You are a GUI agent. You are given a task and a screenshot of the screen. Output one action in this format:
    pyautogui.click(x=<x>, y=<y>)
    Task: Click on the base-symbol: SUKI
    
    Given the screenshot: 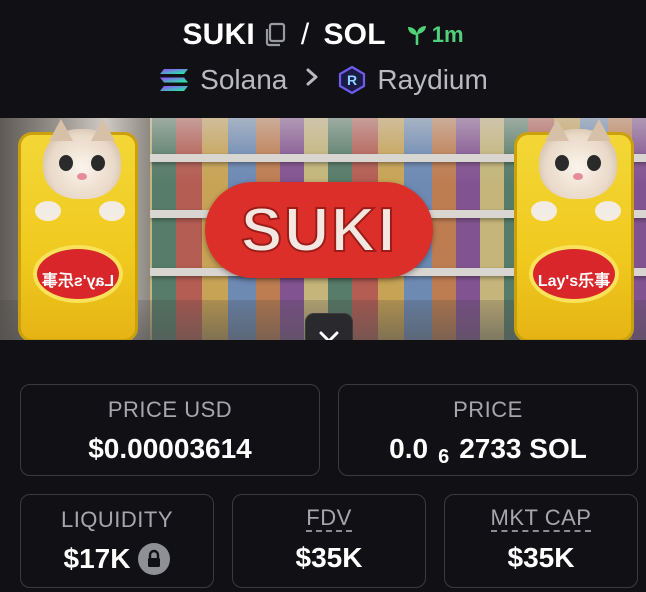 What is the action you would take?
    pyautogui.click(x=218, y=34)
    